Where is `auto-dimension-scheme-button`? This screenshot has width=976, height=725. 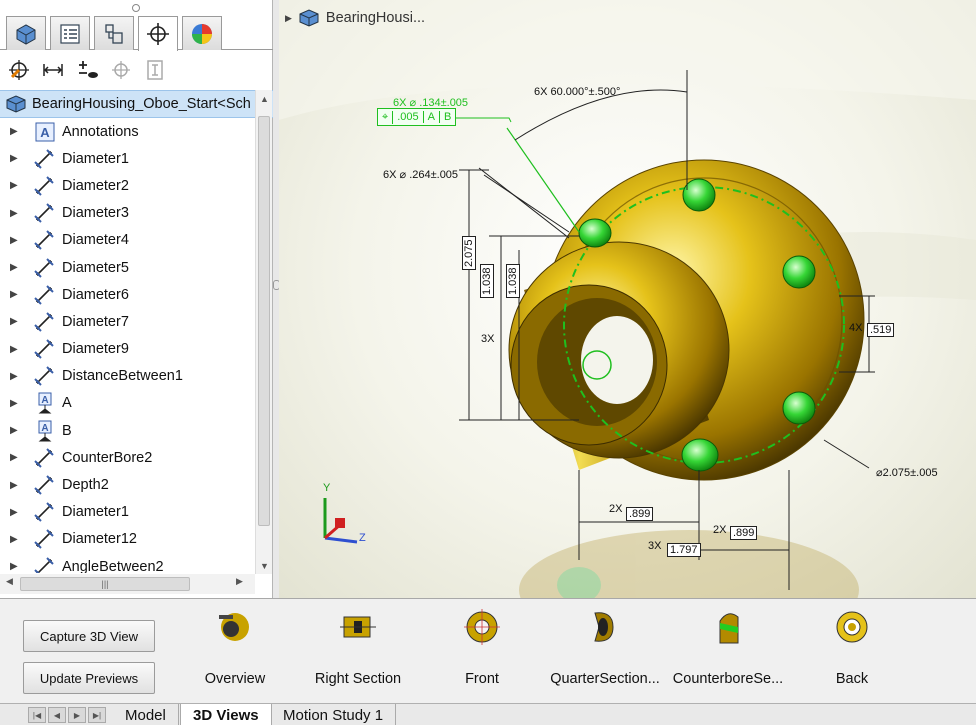
auto-dimension-scheme-button is located at coordinates (19, 70).